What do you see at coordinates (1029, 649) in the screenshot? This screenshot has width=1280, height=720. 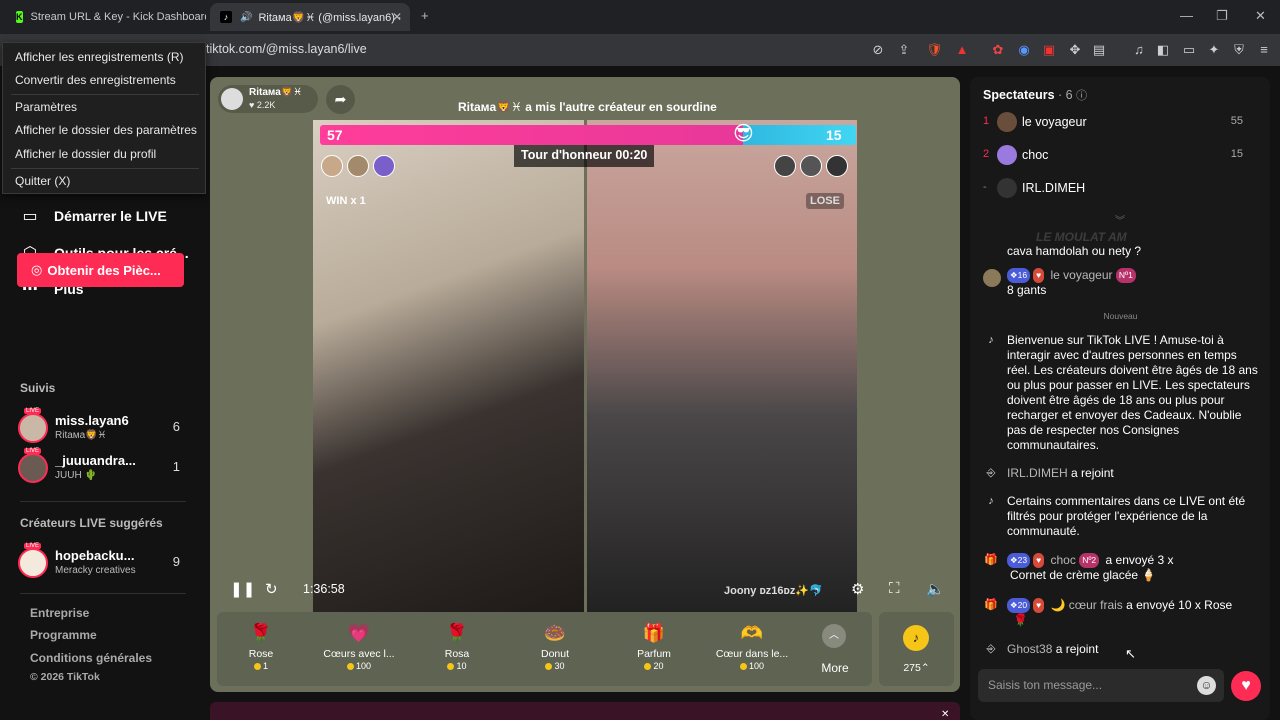 I see `chat-username: Ghost38` at bounding box center [1029, 649].